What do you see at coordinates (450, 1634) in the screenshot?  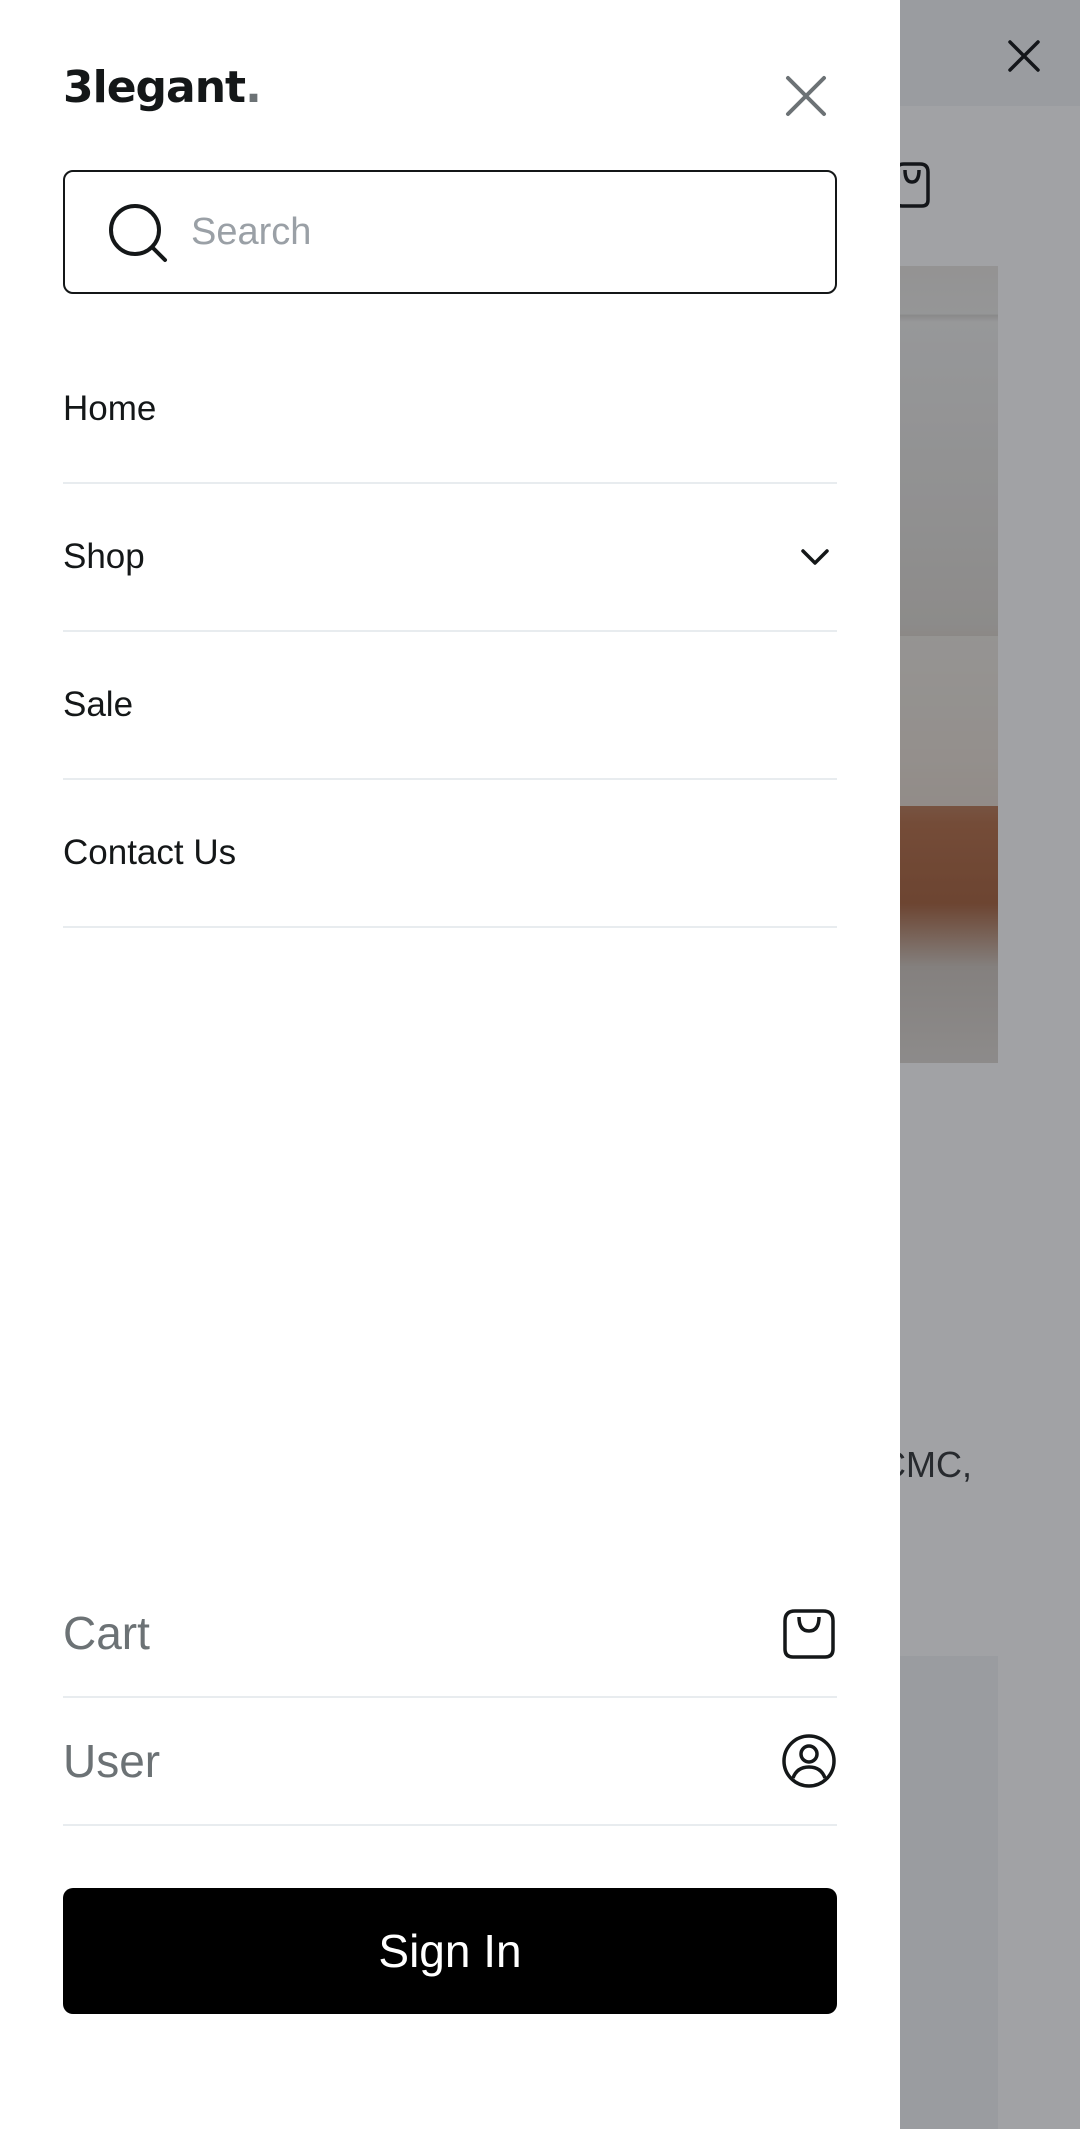 I see `cart-row: Cart` at bounding box center [450, 1634].